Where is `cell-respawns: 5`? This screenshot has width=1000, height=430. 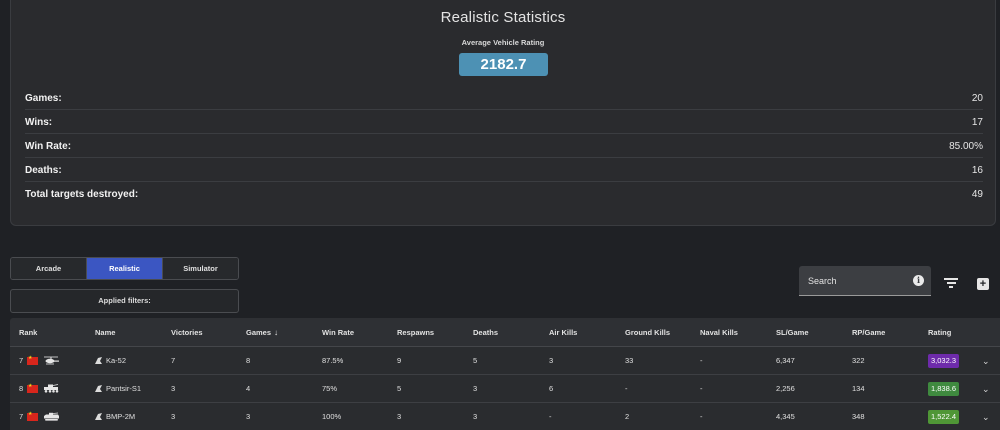 cell-respawns: 5 is located at coordinates (399, 388).